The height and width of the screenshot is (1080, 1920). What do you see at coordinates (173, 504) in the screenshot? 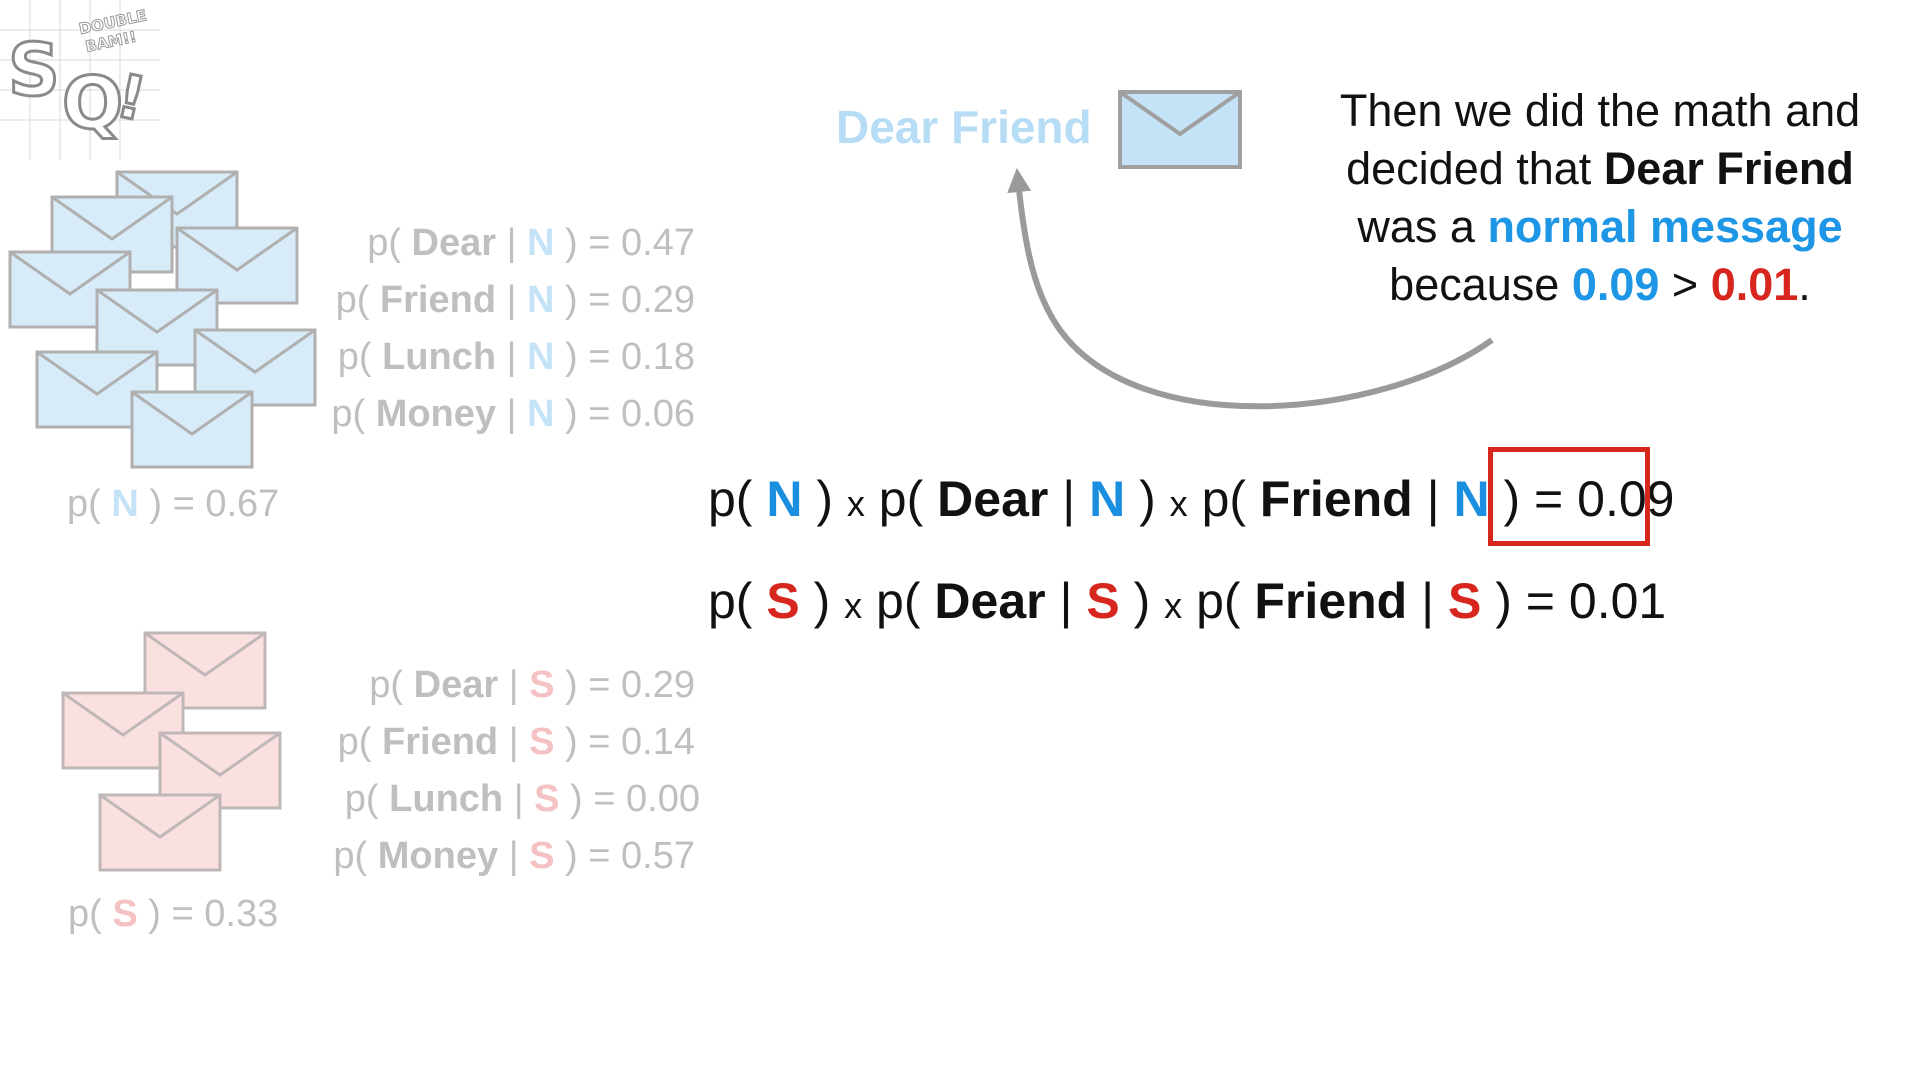
I see `normal-prior: p( N ) = 0.67` at bounding box center [173, 504].